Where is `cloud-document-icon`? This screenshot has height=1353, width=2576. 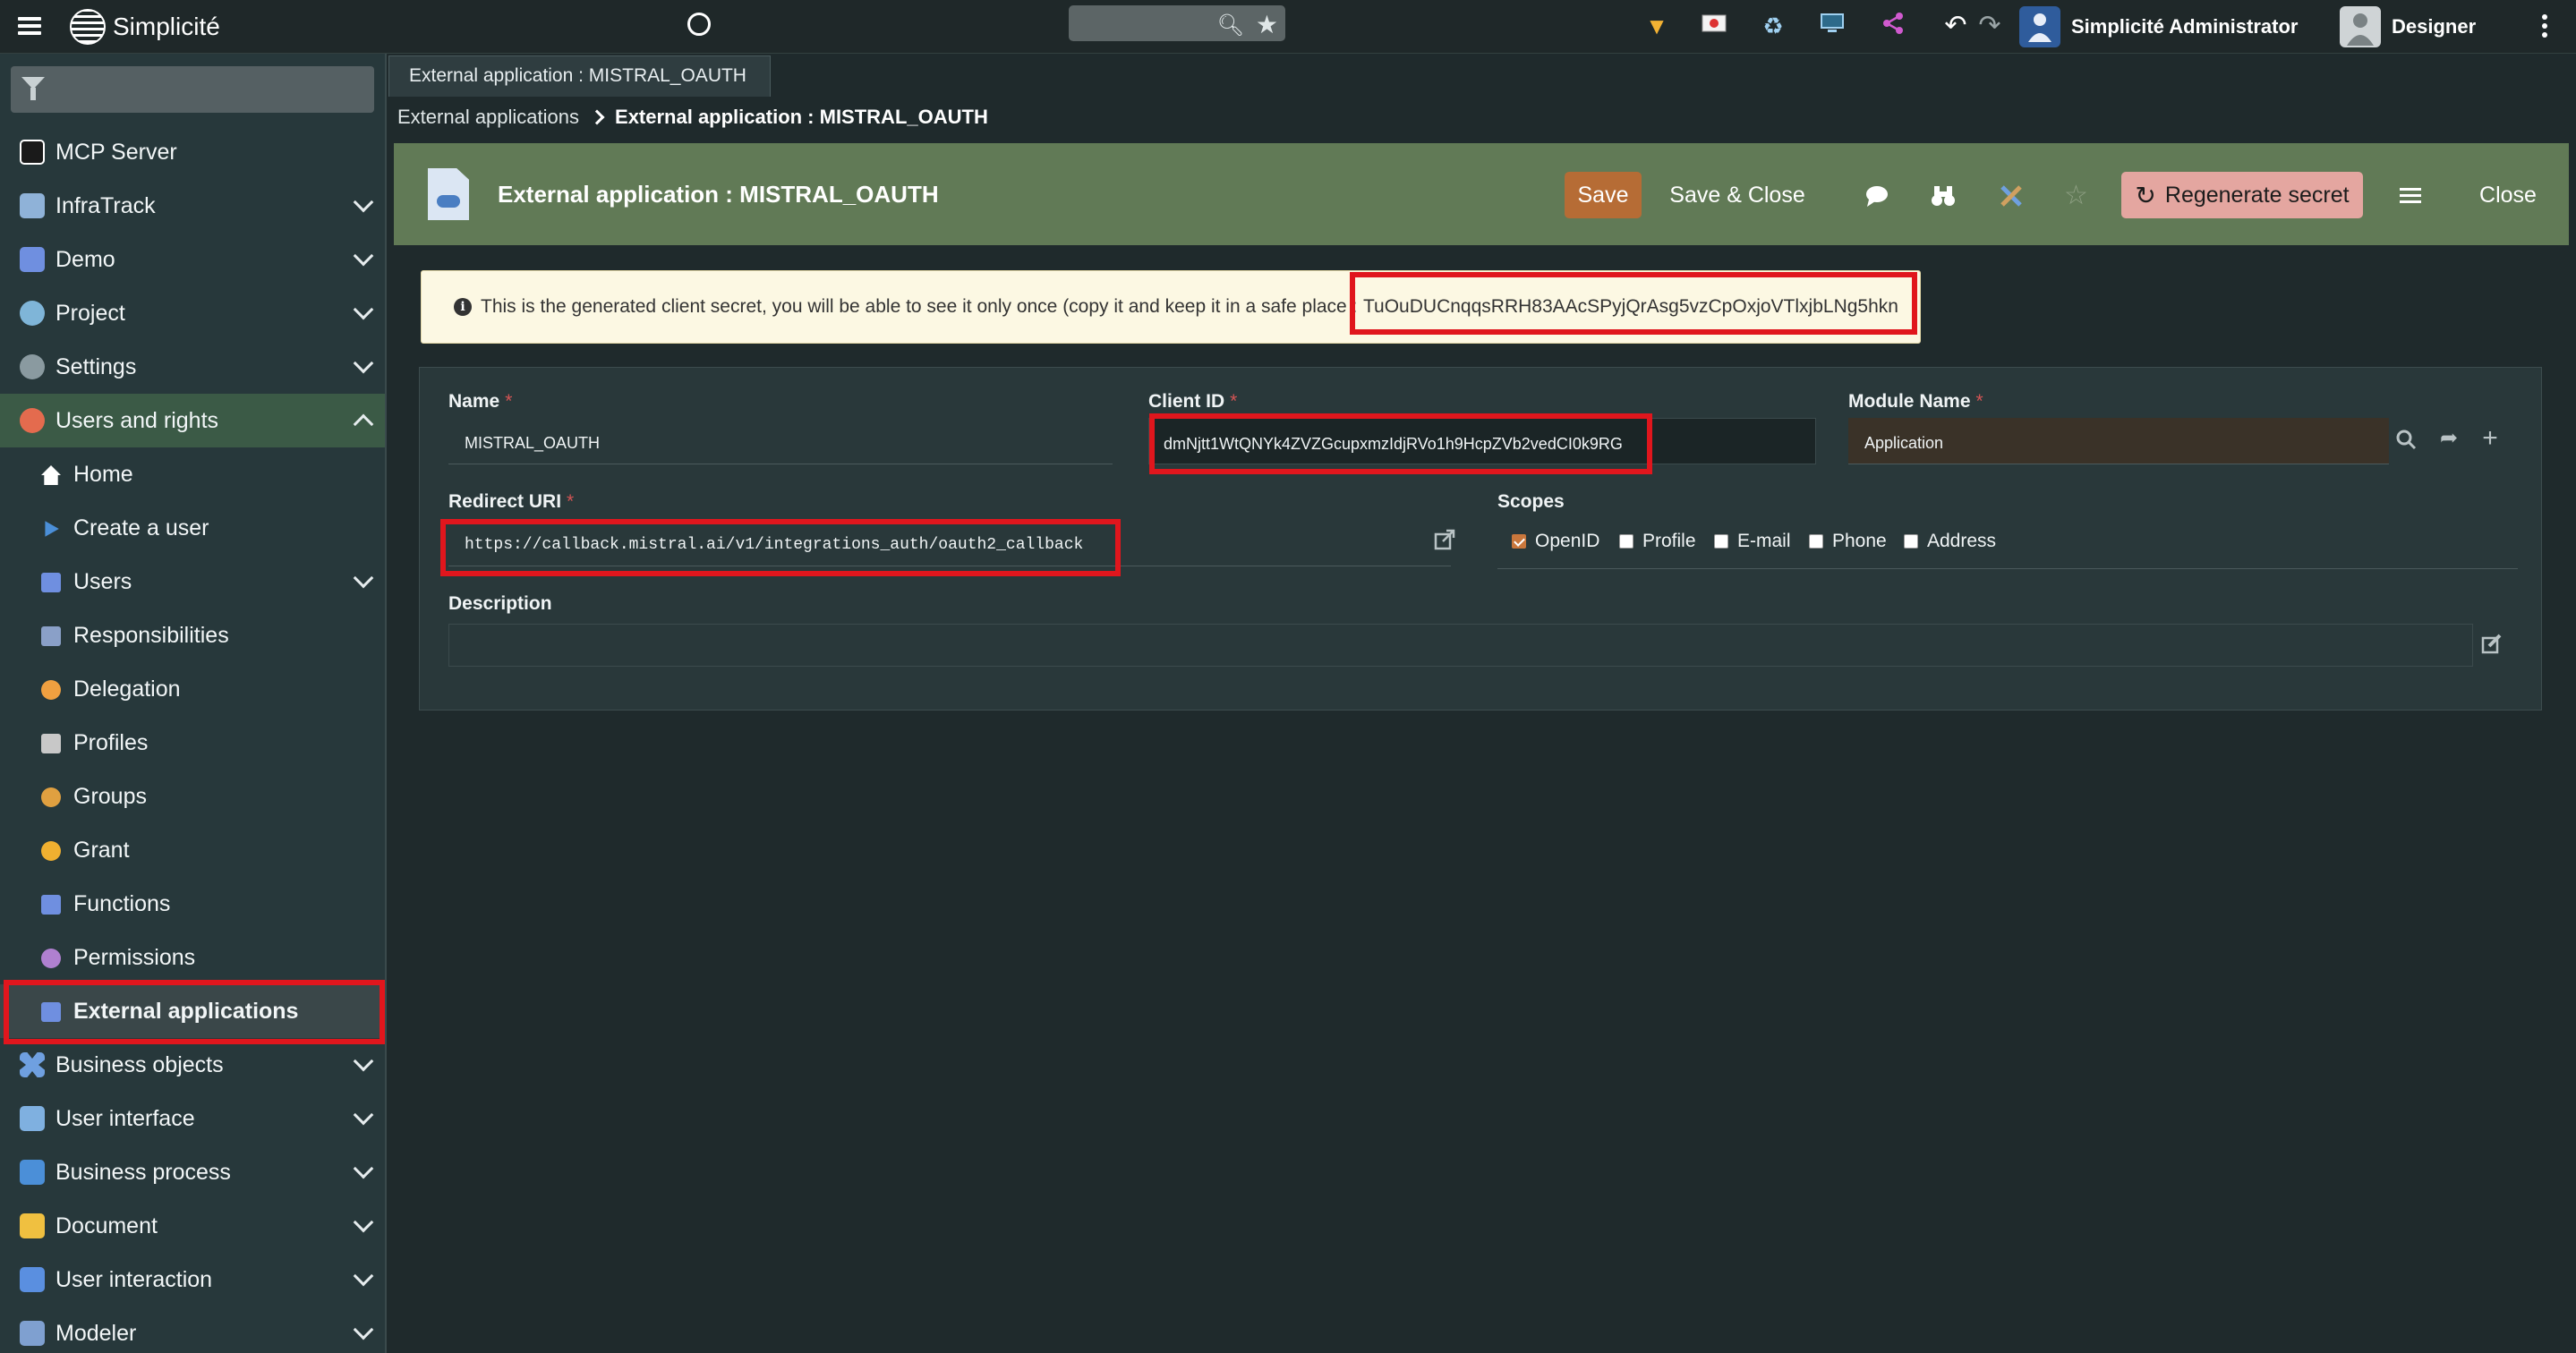
cloud-document-icon is located at coordinates (448, 194).